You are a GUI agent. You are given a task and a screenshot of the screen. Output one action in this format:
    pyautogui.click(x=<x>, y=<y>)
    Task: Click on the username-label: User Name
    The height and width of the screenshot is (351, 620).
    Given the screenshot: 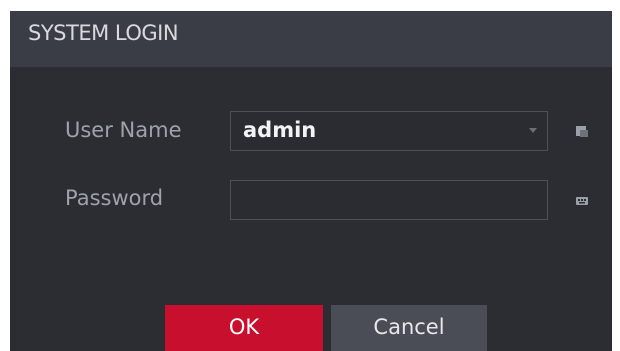 What is the action you would take?
    pyautogui.click(x=123, y=130)
    